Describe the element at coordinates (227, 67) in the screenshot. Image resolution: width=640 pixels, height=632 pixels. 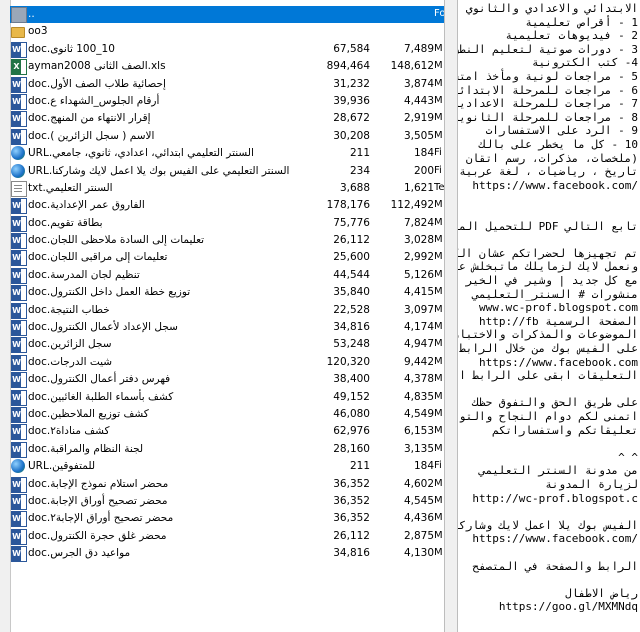
I see `file-row: ayman2008 الصف الثانى.xls 894,464 148,612M` at that location.